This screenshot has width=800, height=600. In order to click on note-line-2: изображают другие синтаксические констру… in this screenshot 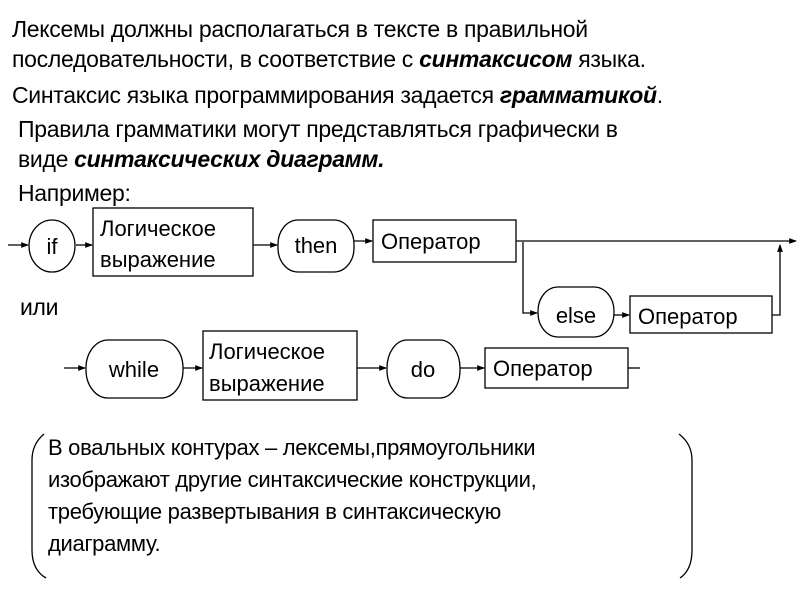, I will do `click(292, 479)`.